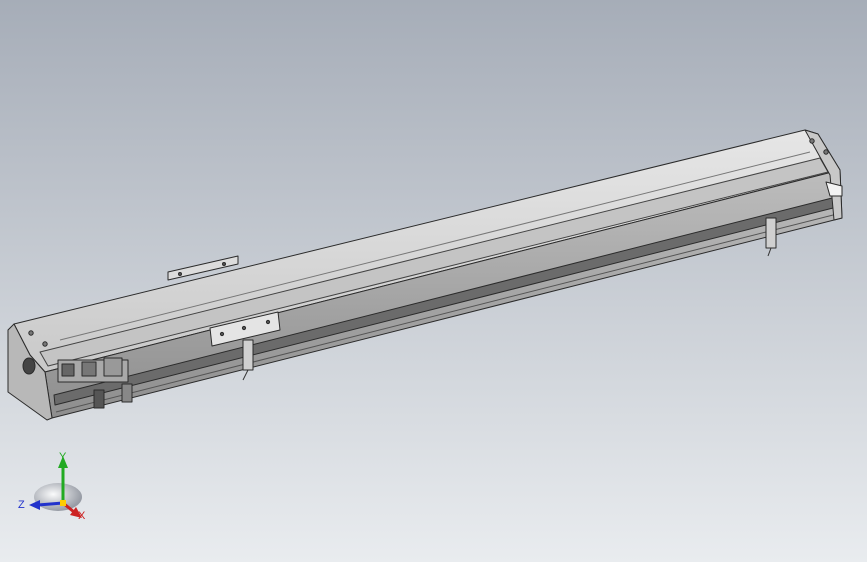  What do you see at coordinates (29, 366) in the screenshot?
I see `motor-shaft-hole` at bounding box center [29, 366].